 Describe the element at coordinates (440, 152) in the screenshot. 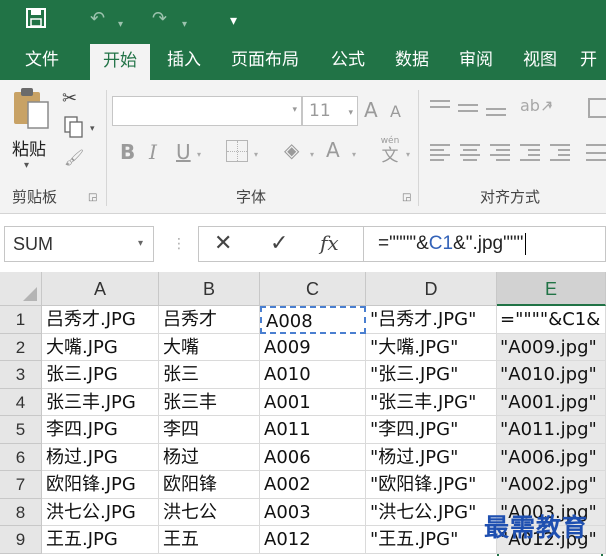

I see `align-left-icon` at that location.